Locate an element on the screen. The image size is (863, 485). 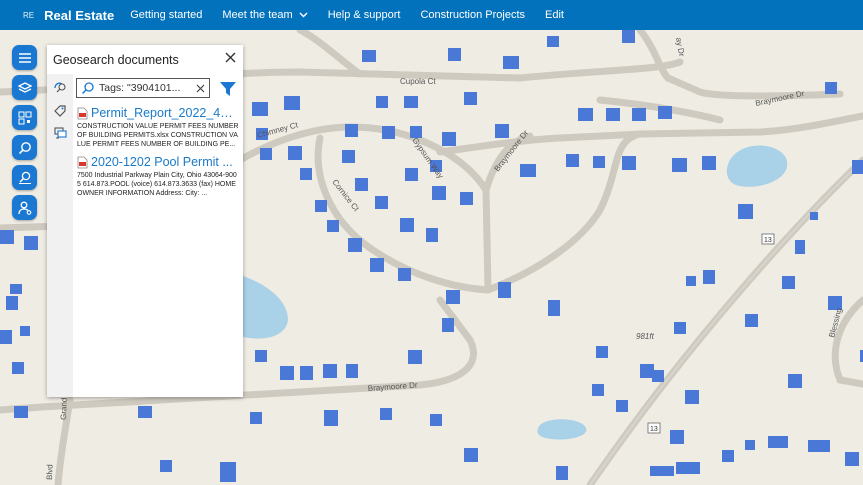
tag-icon is located at coordinates (60, 111).